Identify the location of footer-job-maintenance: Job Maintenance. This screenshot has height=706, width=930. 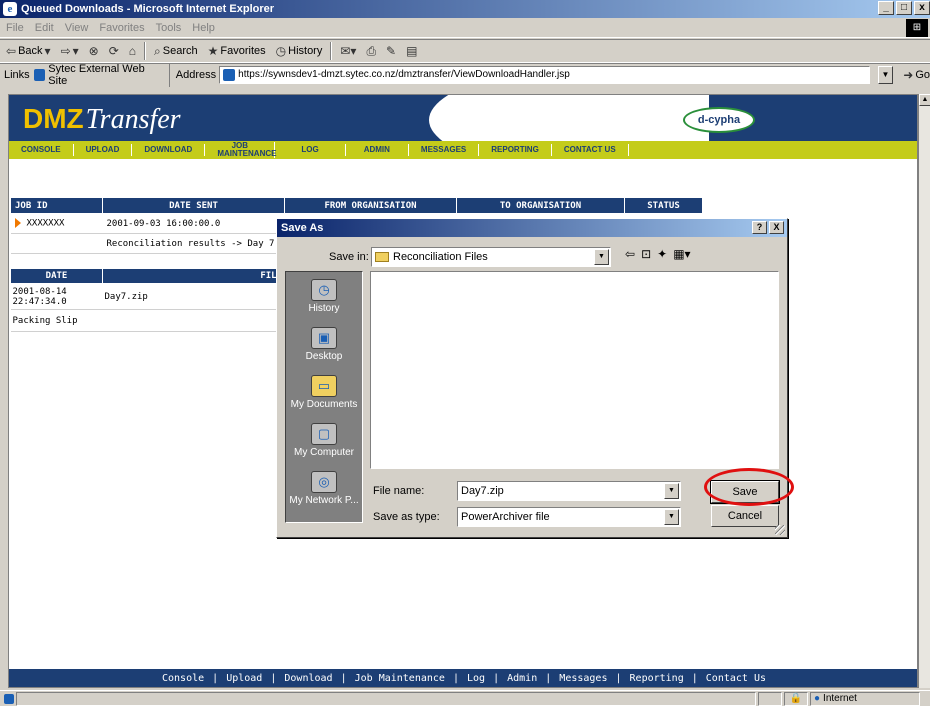
(400, 678).